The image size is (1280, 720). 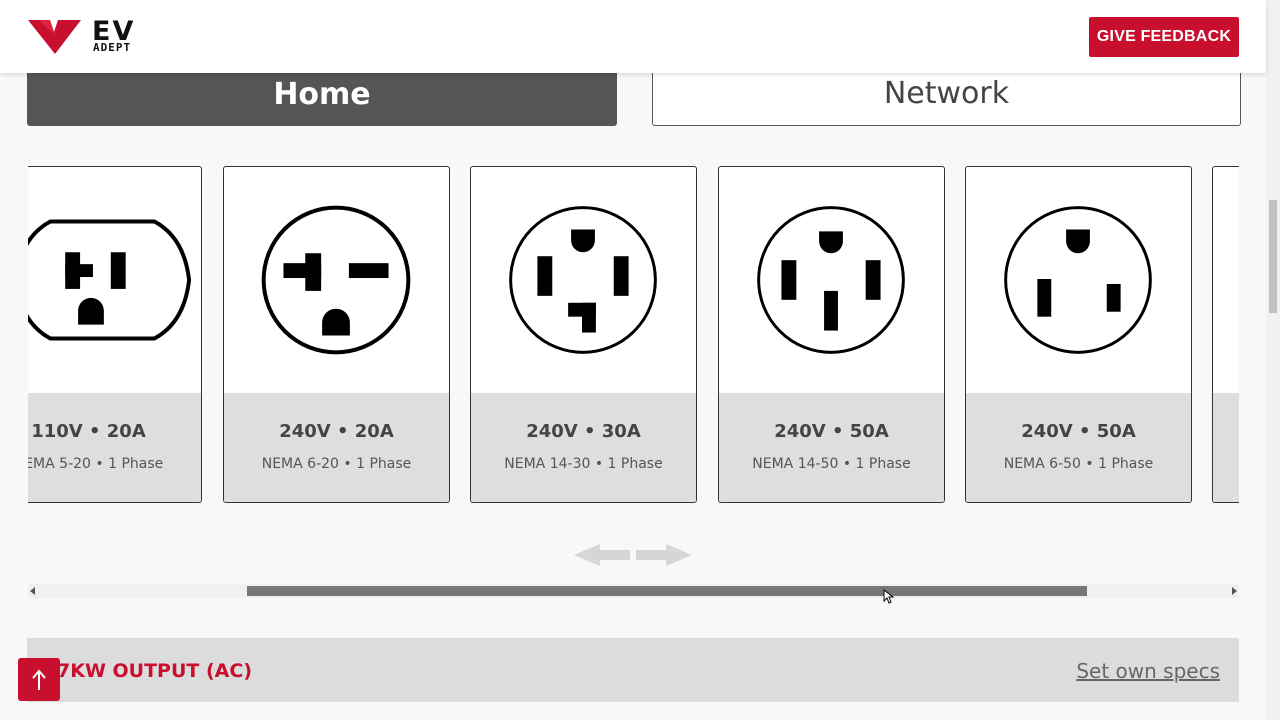 What do you see at coordinates (633, 555) in the screenshot?
I see `swipe-arrows-icon` at bounding box center [633, 555].